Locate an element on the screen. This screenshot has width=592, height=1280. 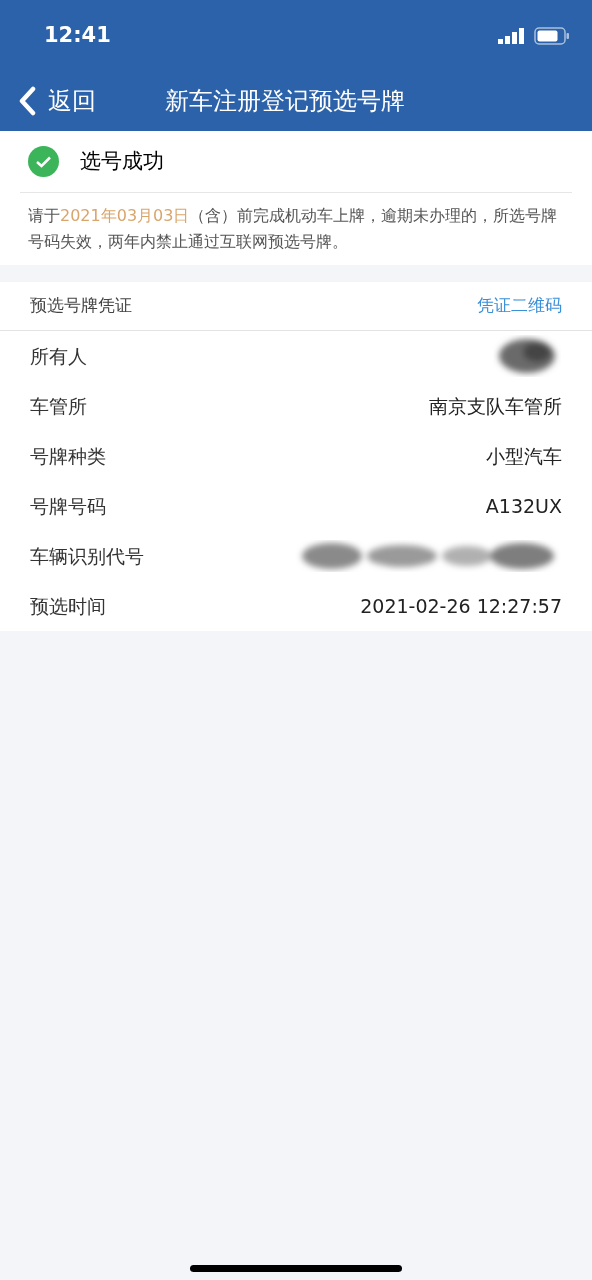
status-time: 12:41 is located at coordinates (77, 36).